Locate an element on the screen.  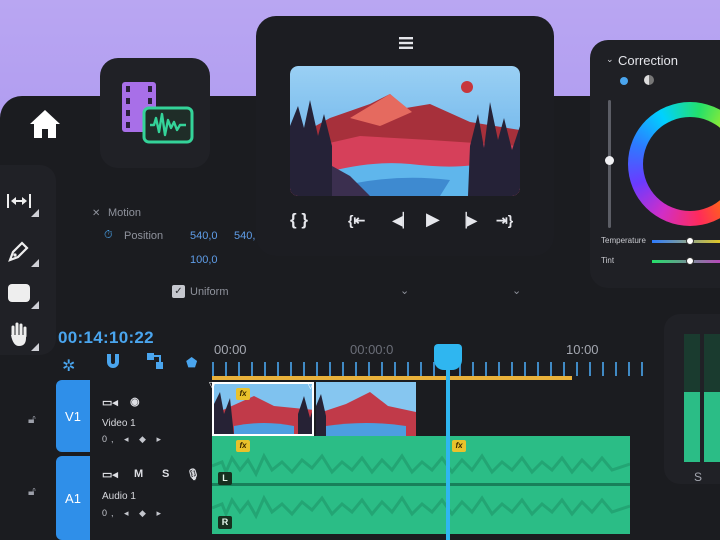
audio-meter-panel: S is located at coordinates (692, 399).